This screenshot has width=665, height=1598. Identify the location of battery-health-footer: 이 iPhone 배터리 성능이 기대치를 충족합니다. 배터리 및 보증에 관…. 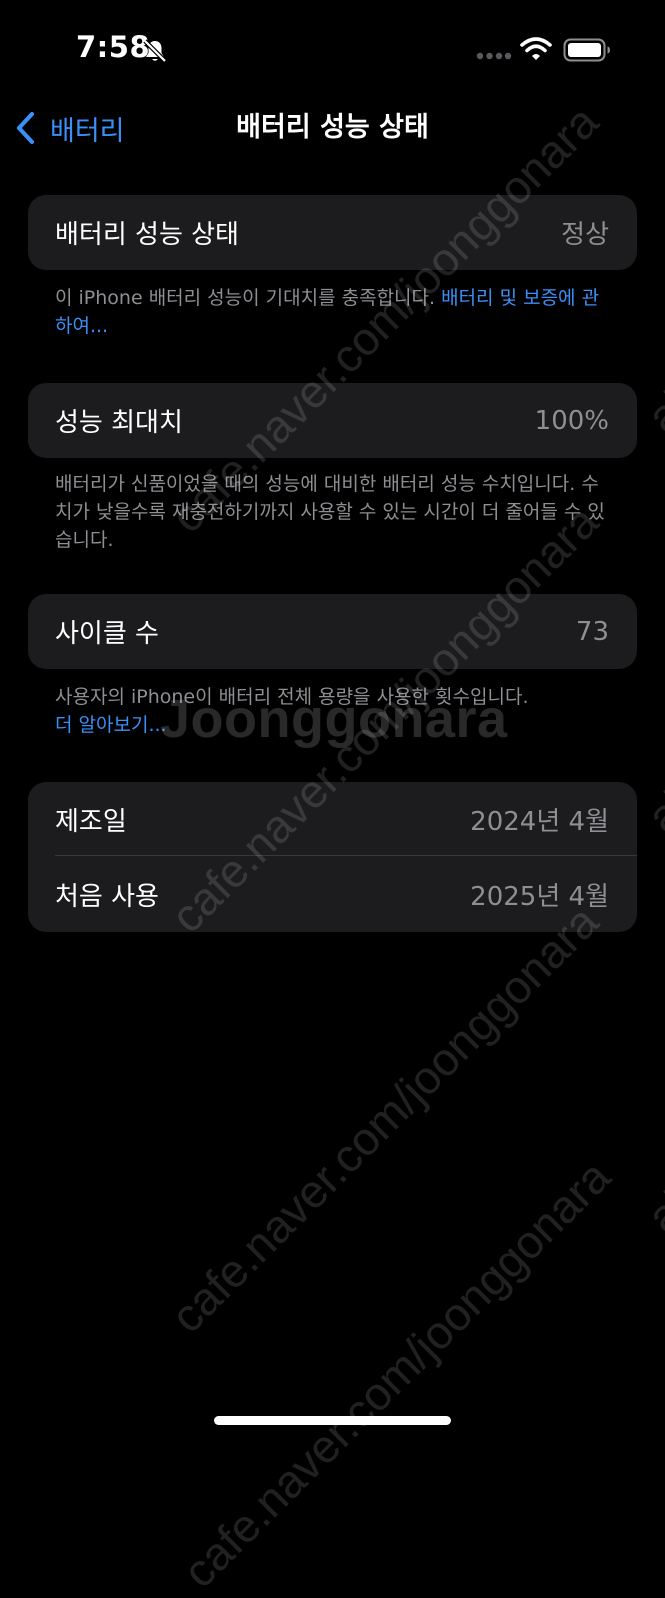
(335, 312).